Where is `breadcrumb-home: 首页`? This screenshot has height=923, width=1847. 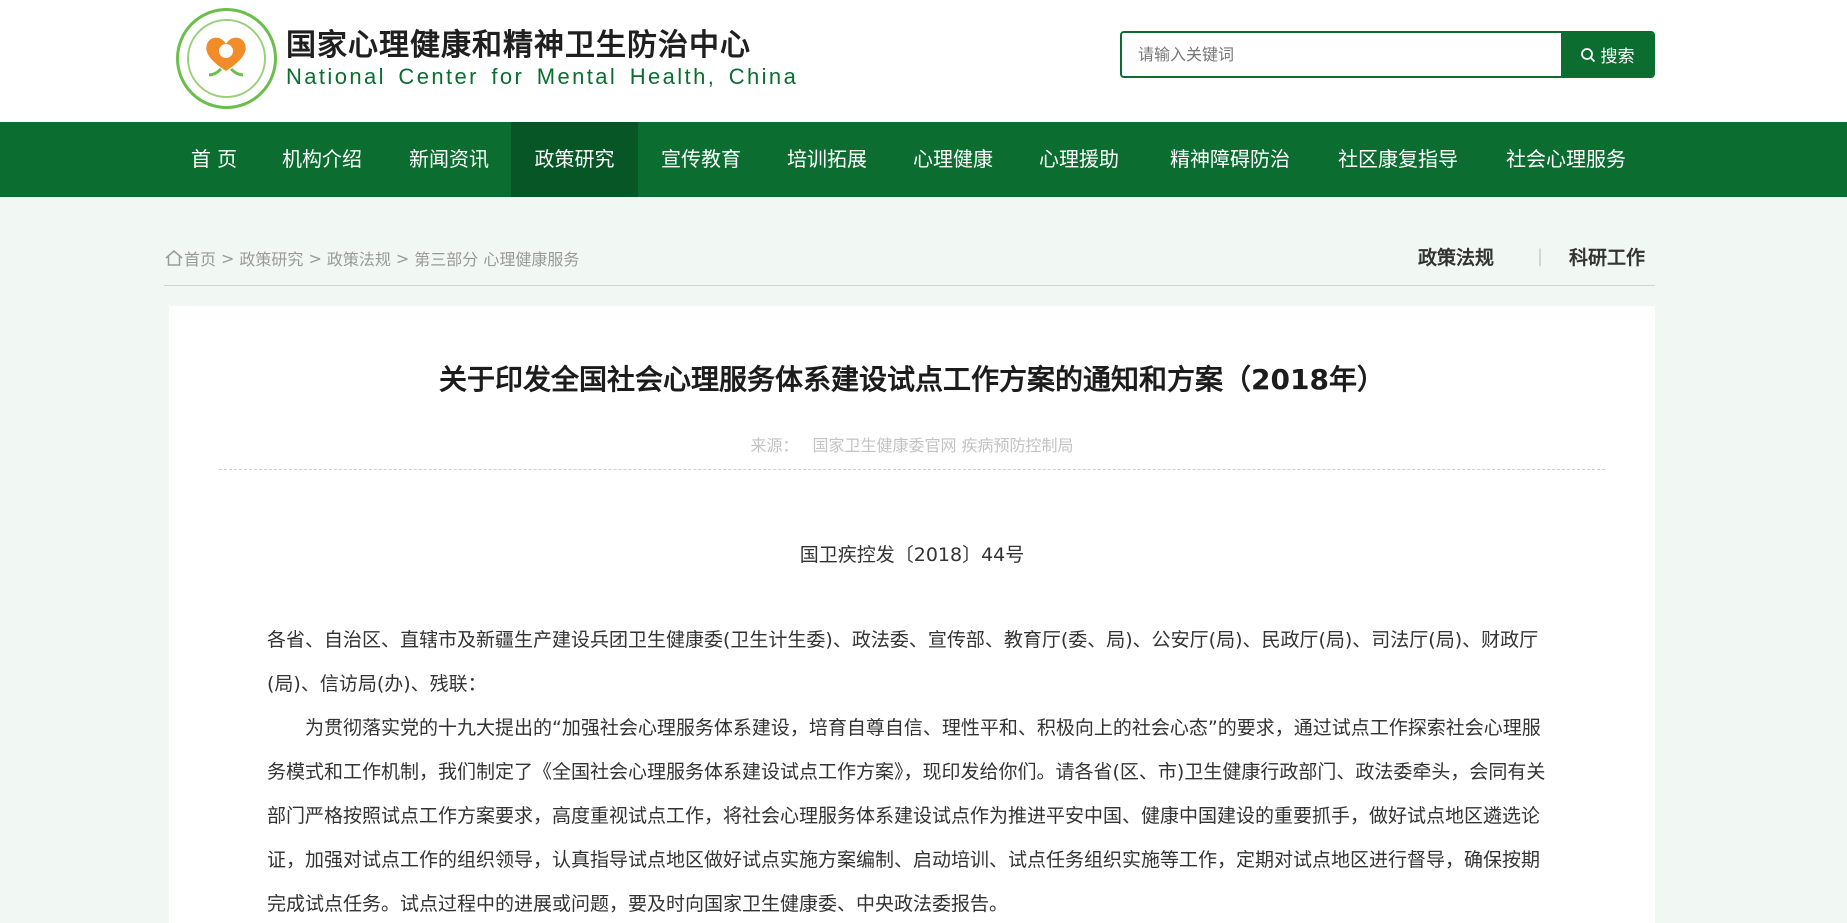 breadcrumb-home: 首页 is located at coordinates (200, 258).